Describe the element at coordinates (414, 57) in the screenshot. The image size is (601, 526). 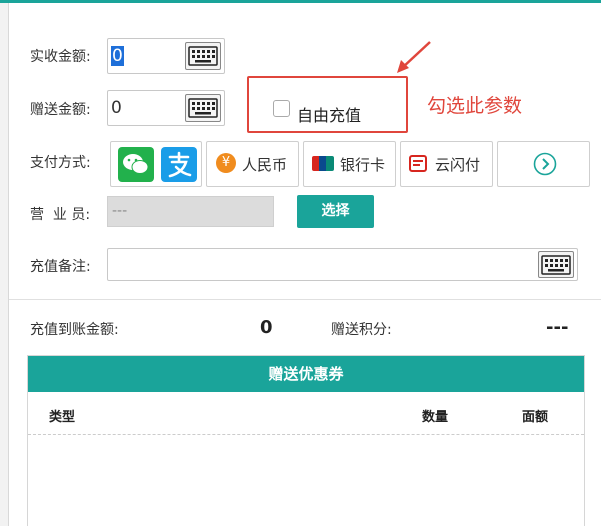
I see `annotation-arrow-icon` at that location.